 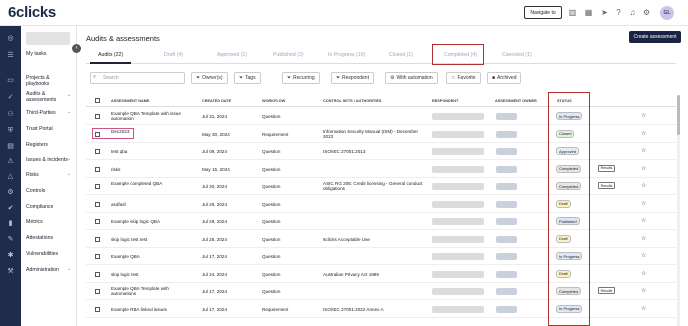 I want to click on issues-icon: ⚠, so click(x=10, y=161).